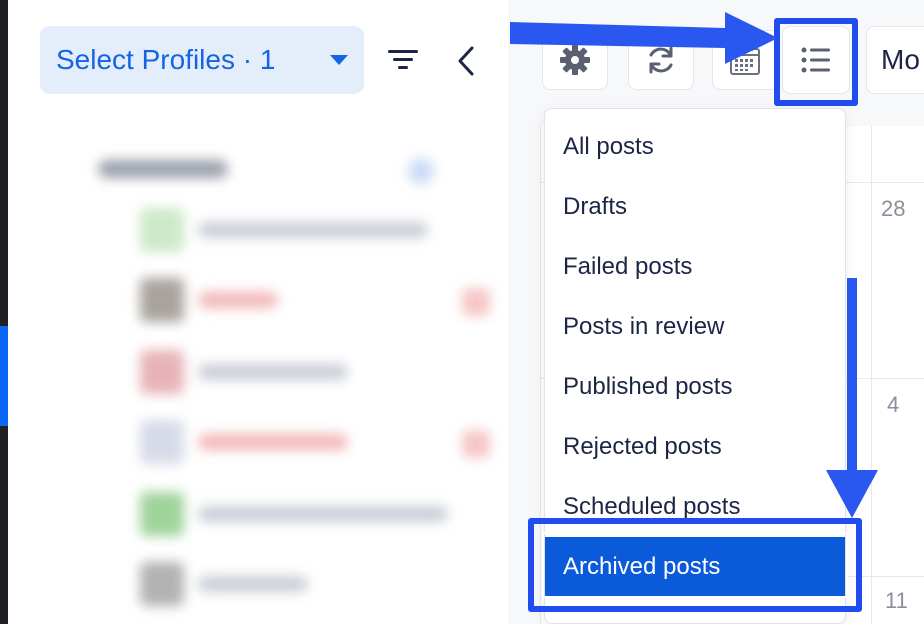 The height and width of the screenshot is (624, 924). Describe the element at coordinates (852, 398) in the screenshot. I see `arrow-down-icon` at that location.